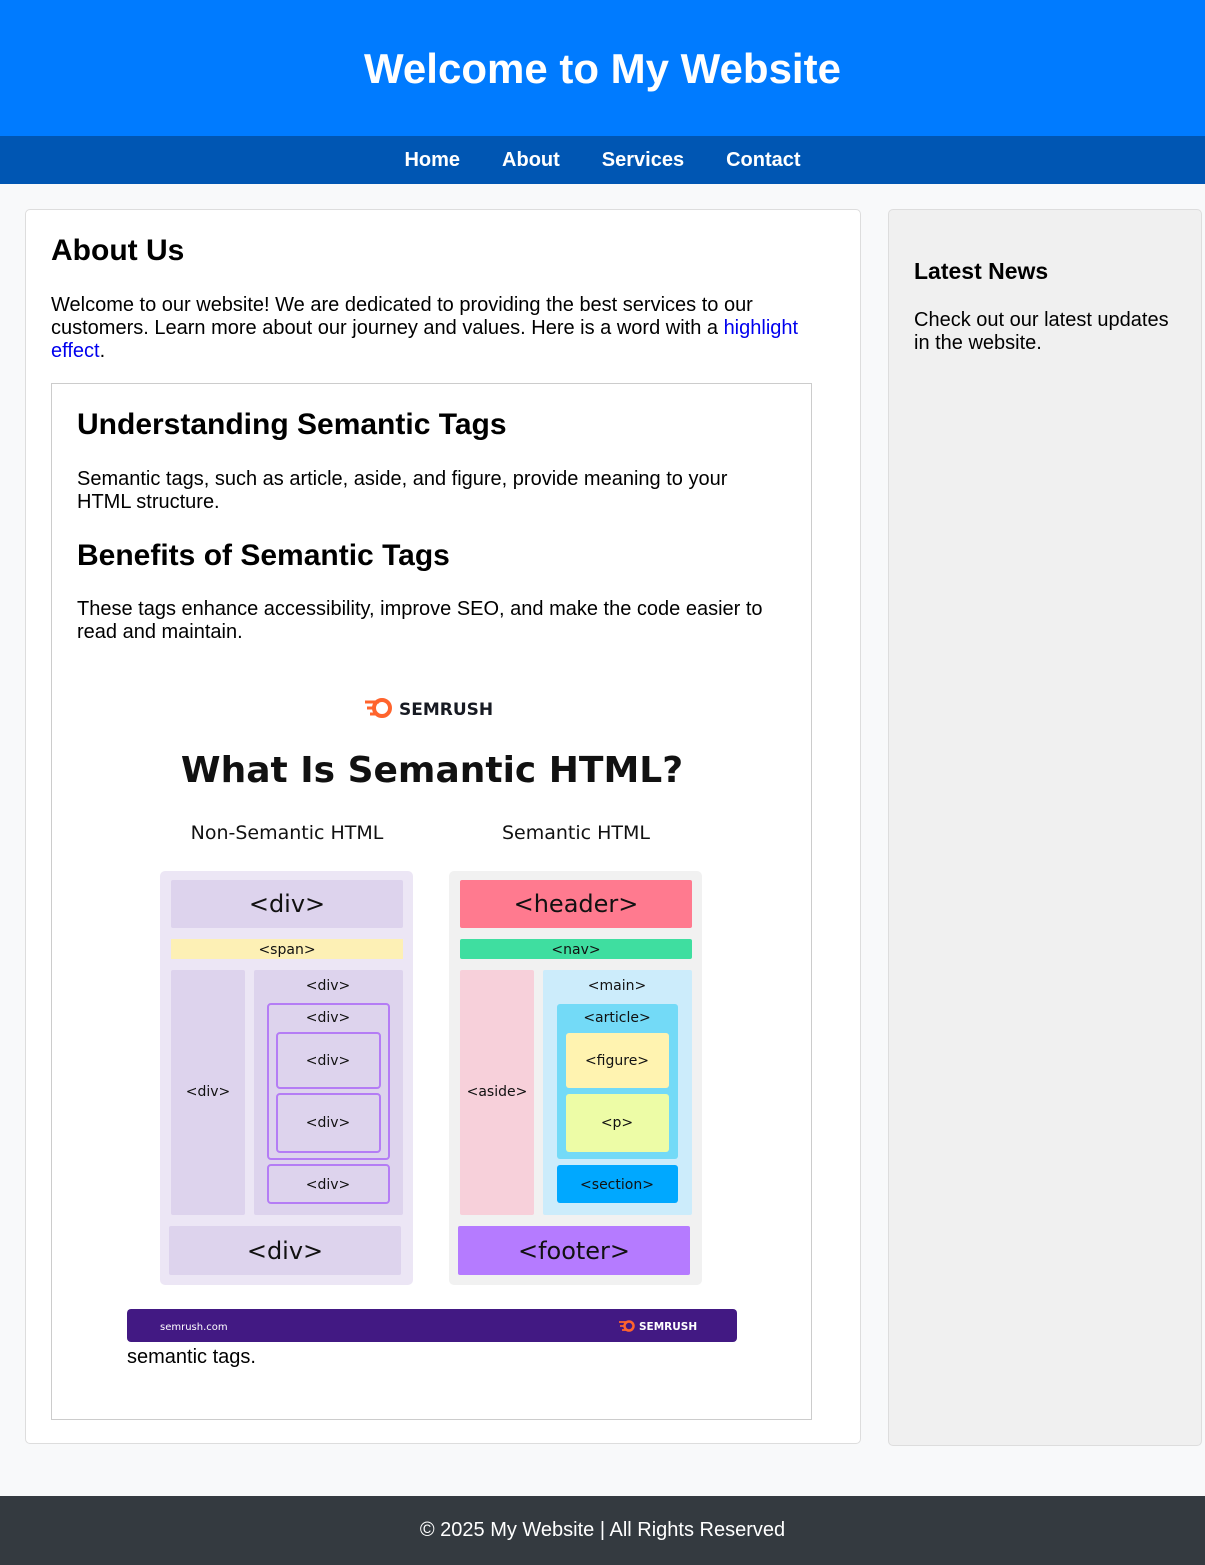 This screenshot has height=1565, width=1205. What do you see at coordinates (576, 904) in the screenshot?
I see `sem-header: <header>` at bounding box center [576, 904].